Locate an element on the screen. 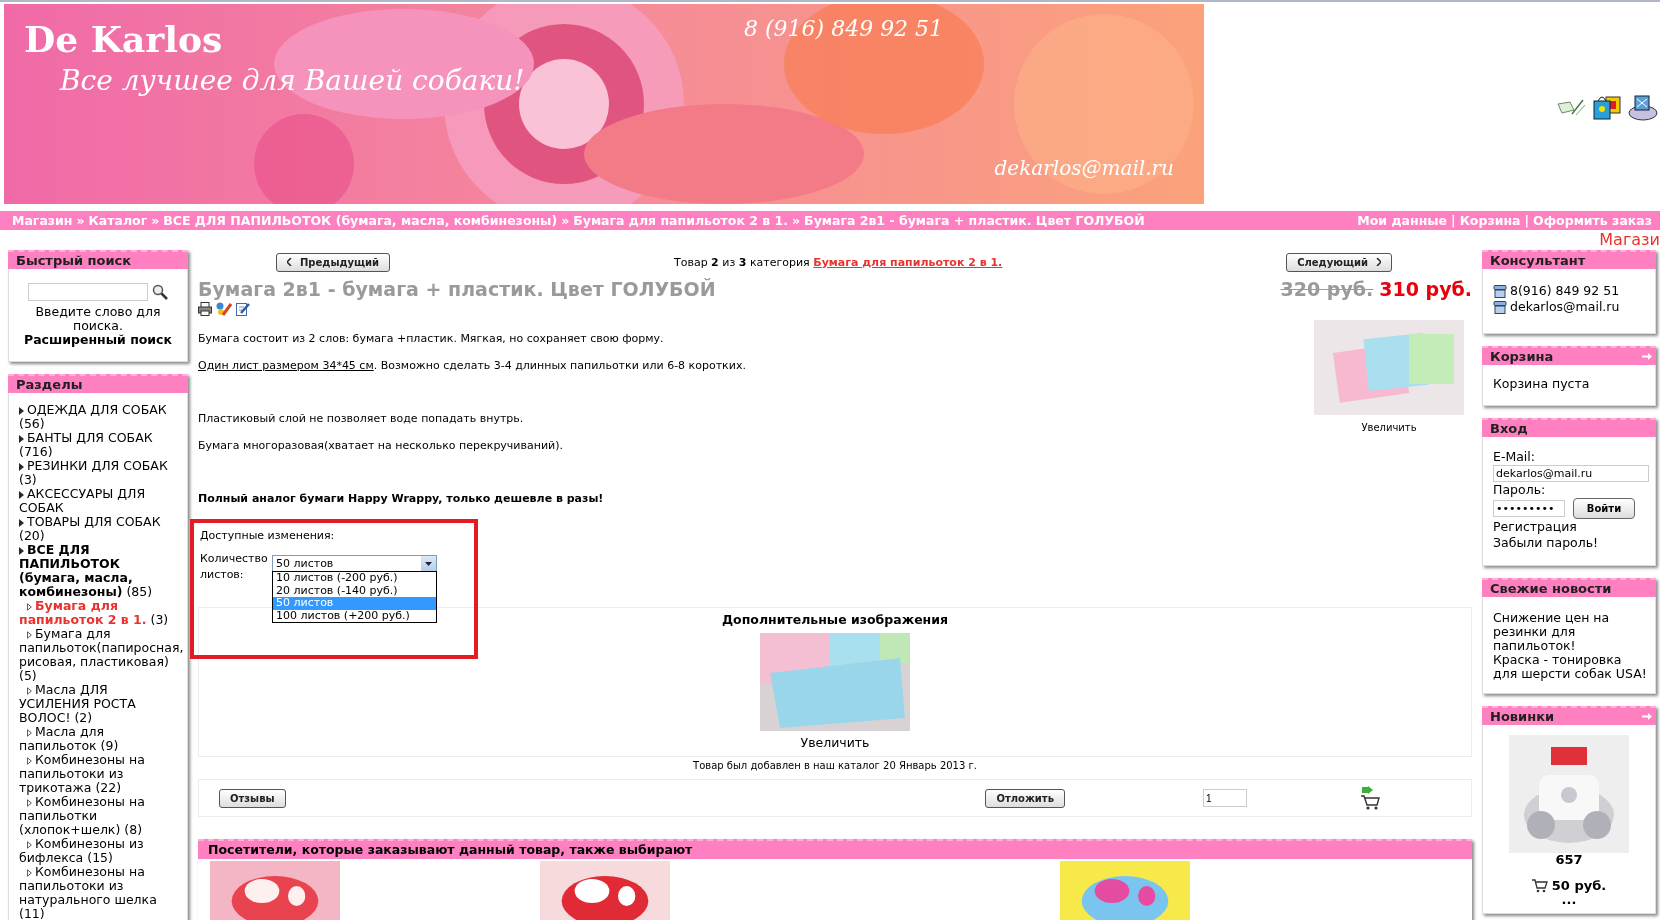  category-link: Бумага для папильоток 2 в 1. is located at coordinates (908, 262).